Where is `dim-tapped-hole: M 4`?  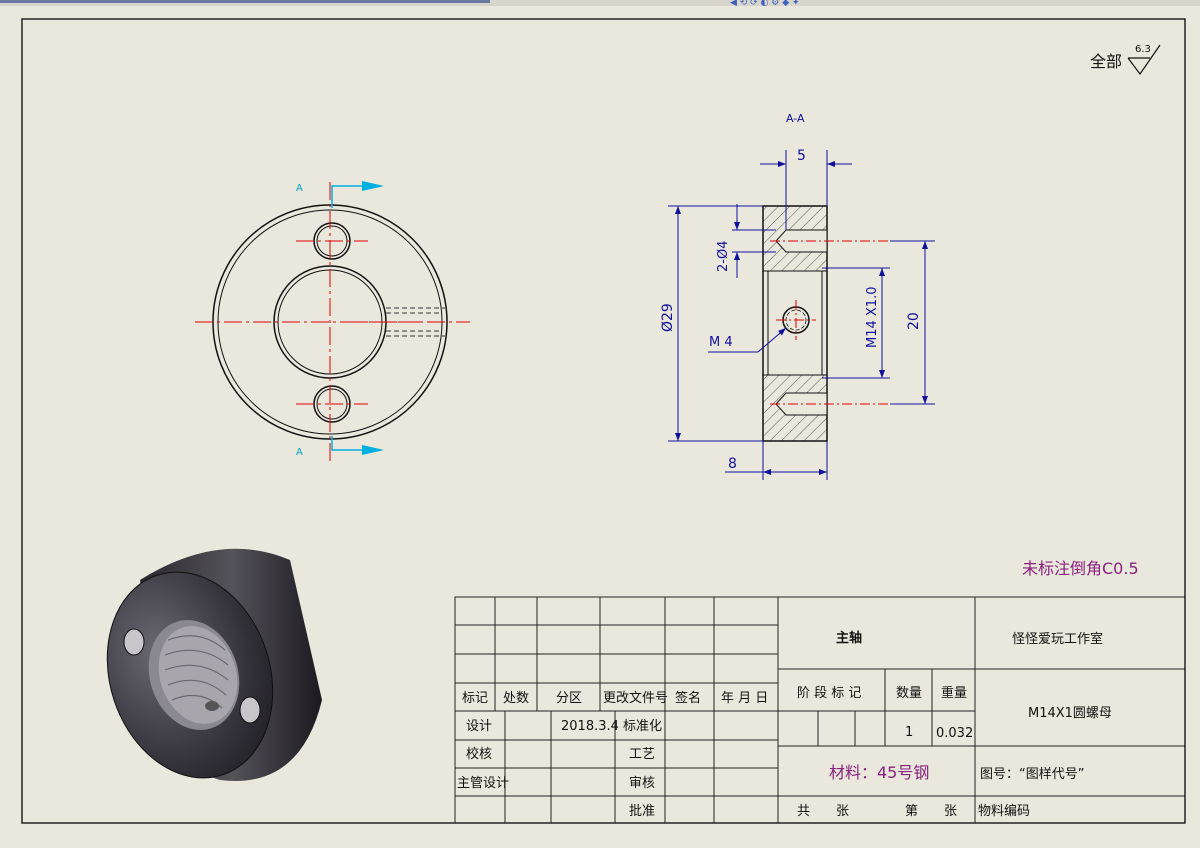
dim-tapped-hole: M 4 is located at coordinates (721, 342).